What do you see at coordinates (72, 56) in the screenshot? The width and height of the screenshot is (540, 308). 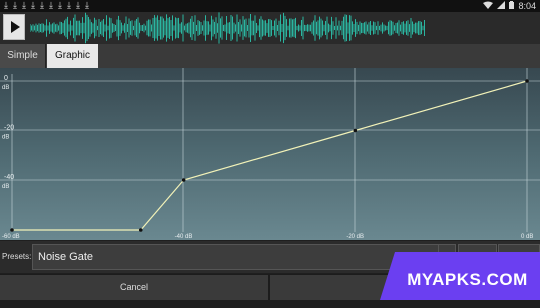 I see `tab-graphic: Graphic` at bounding box center [72, 56].